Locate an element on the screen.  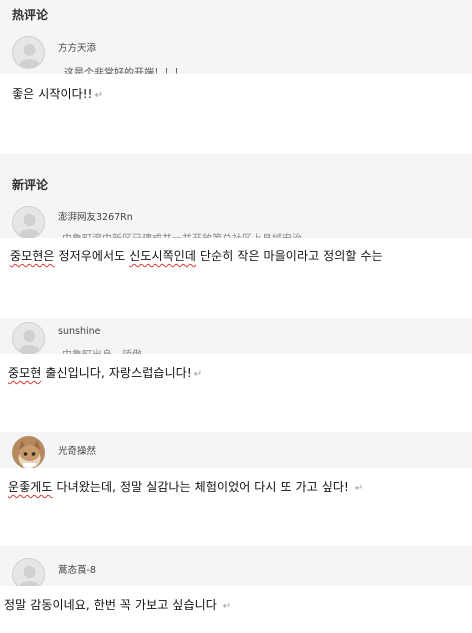
translation-line-2: 중모현은 정저우에서도 신도시쪽인데 단순히 작은 마을이라고 정의할 수는 is located at coordinates (196, 255).